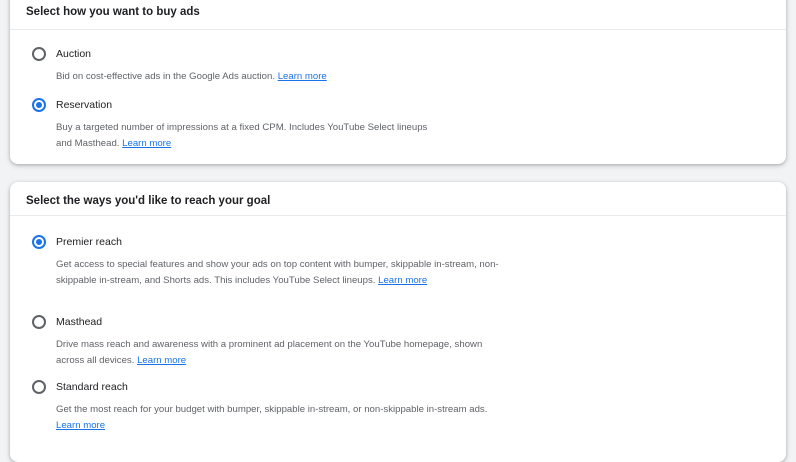  Describe the element at coordinates (398, 15) in the screenshot. I see `buy-method-title: Select how you want to buy ads` at that location.